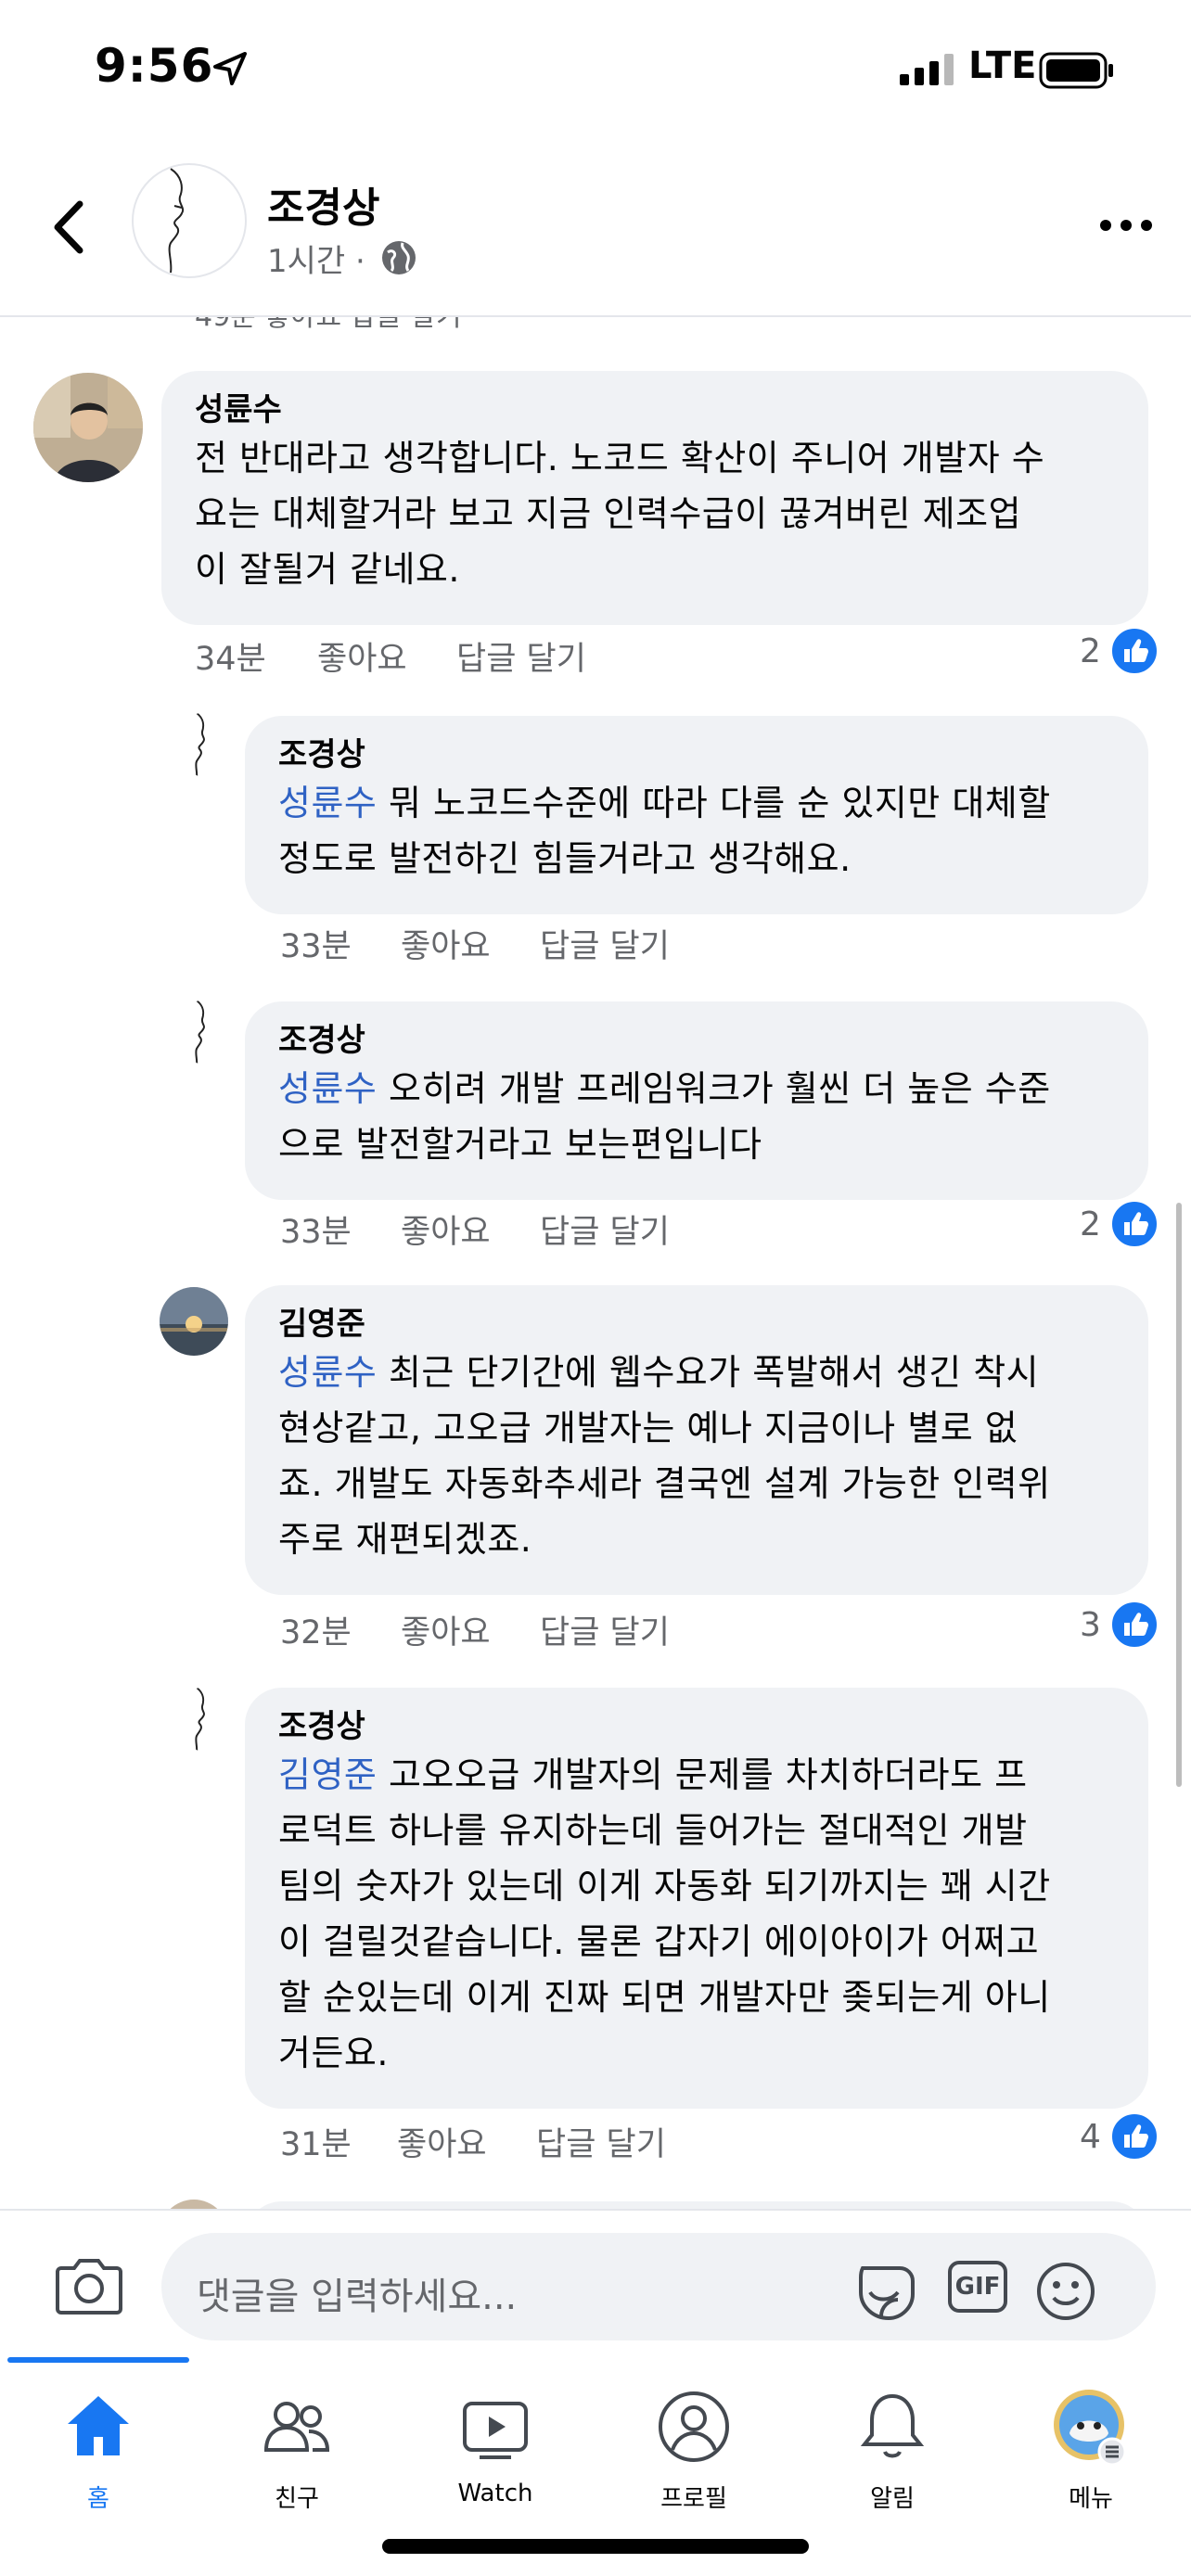  Describe the element at coordinates (696, 2205) in the screenshot. I see `comment-bubble` at that location.